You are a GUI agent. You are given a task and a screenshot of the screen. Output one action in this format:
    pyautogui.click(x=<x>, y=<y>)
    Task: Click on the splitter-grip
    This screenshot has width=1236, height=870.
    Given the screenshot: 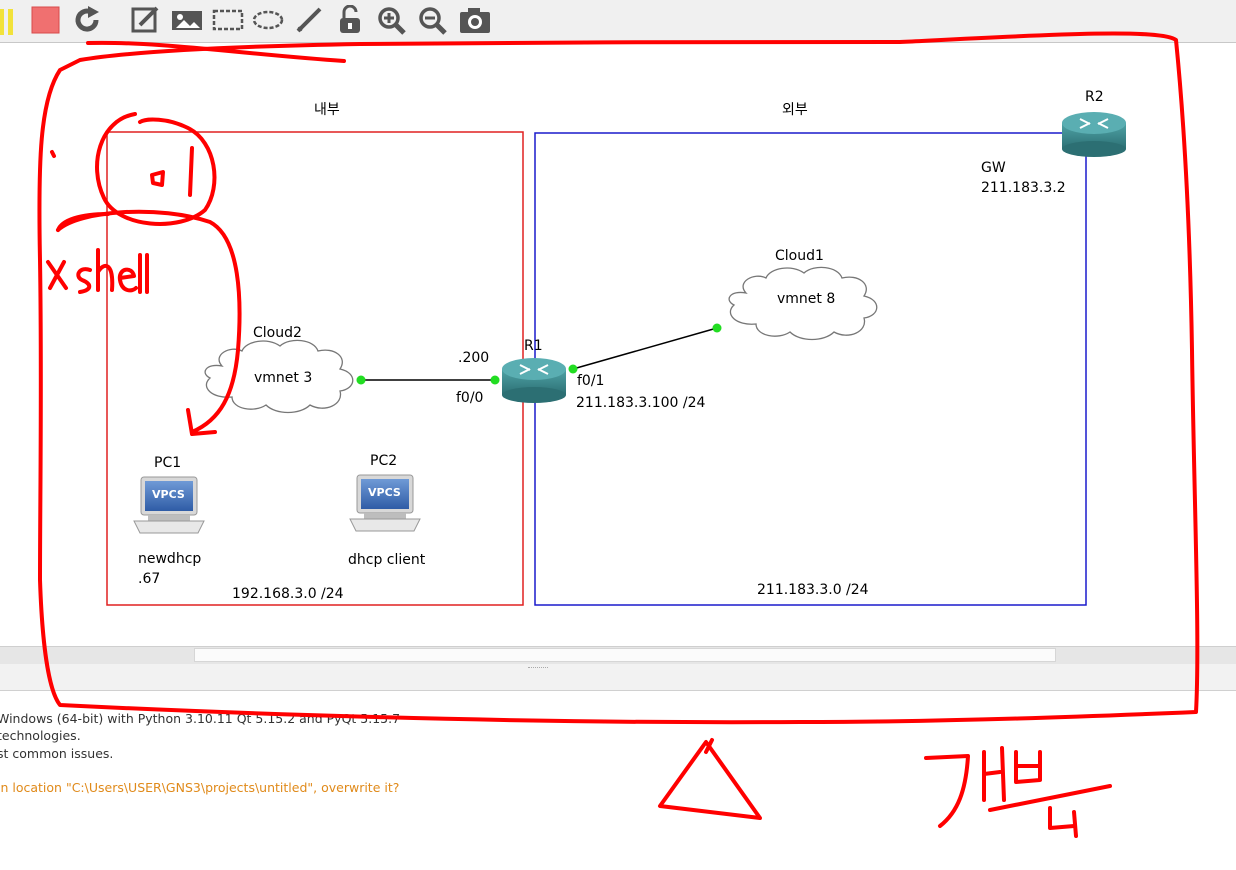 What is the action you would take?
    pyautogui.click(x=538, y=668)
    